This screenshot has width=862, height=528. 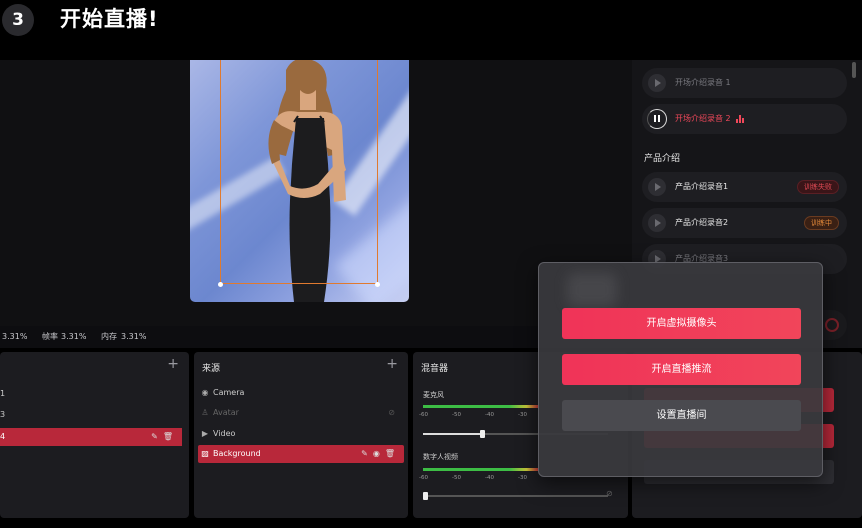 What do you see at coordinates (224, 433) in the screenshot?
I see `source-label: Video` at bounding box center [224, 433].